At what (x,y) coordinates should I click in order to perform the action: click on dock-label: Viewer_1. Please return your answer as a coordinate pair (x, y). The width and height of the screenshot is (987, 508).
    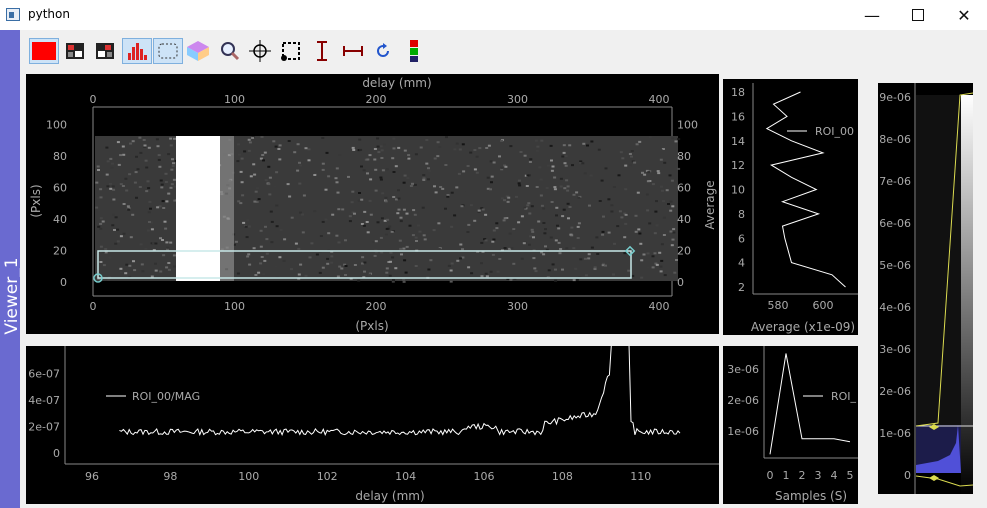
    Looking at the image, I should click on (12, 296).